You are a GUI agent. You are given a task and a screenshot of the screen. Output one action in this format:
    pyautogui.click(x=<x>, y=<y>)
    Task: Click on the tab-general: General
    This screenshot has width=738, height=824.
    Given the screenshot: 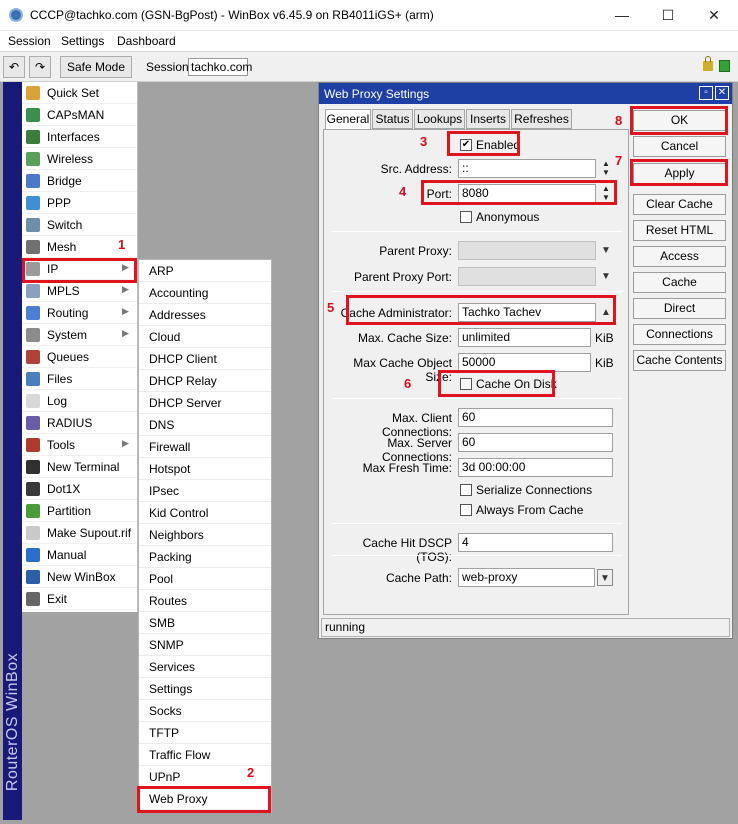 What is the action you would take?
    pyautogui.click(x=348, y=119)
    